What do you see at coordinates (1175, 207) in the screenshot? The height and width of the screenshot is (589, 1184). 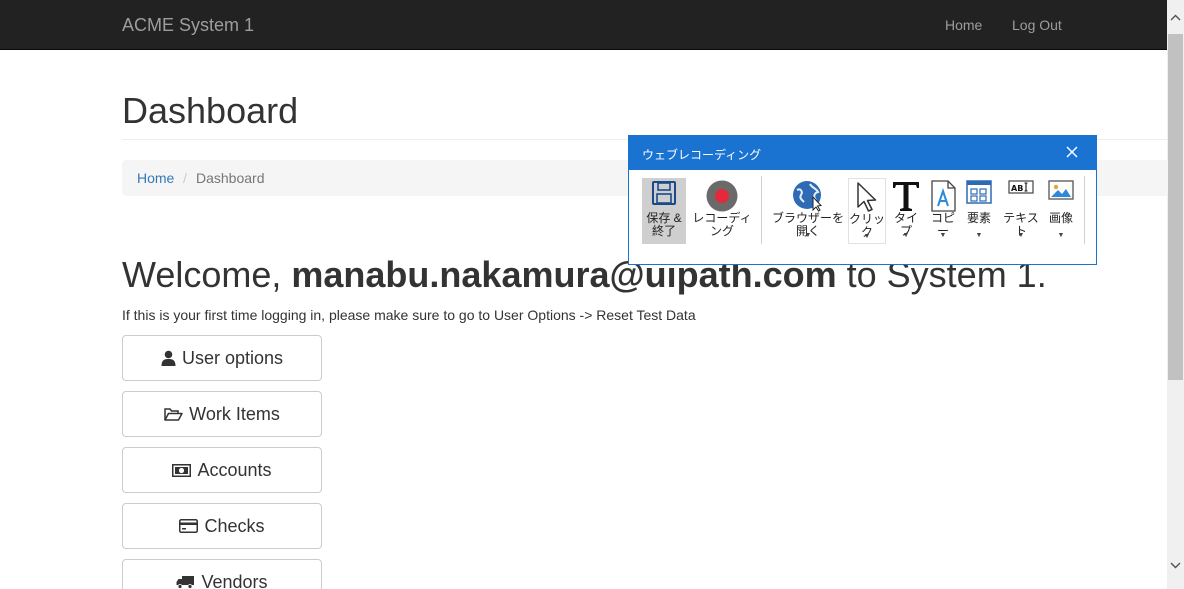 I see `scroll-thumb` at bounding box center [1175, 207].